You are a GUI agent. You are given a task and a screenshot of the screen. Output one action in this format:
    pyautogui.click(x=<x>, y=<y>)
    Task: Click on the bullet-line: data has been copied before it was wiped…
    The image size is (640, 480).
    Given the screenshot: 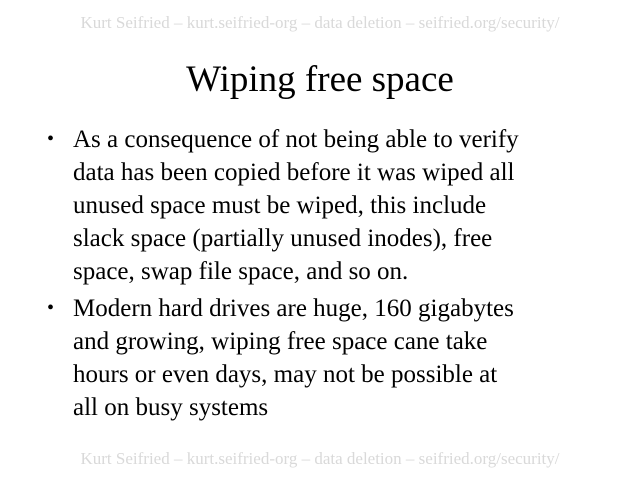 What is the action you would take?
    pyautogui.click(x=294, y=172)
    